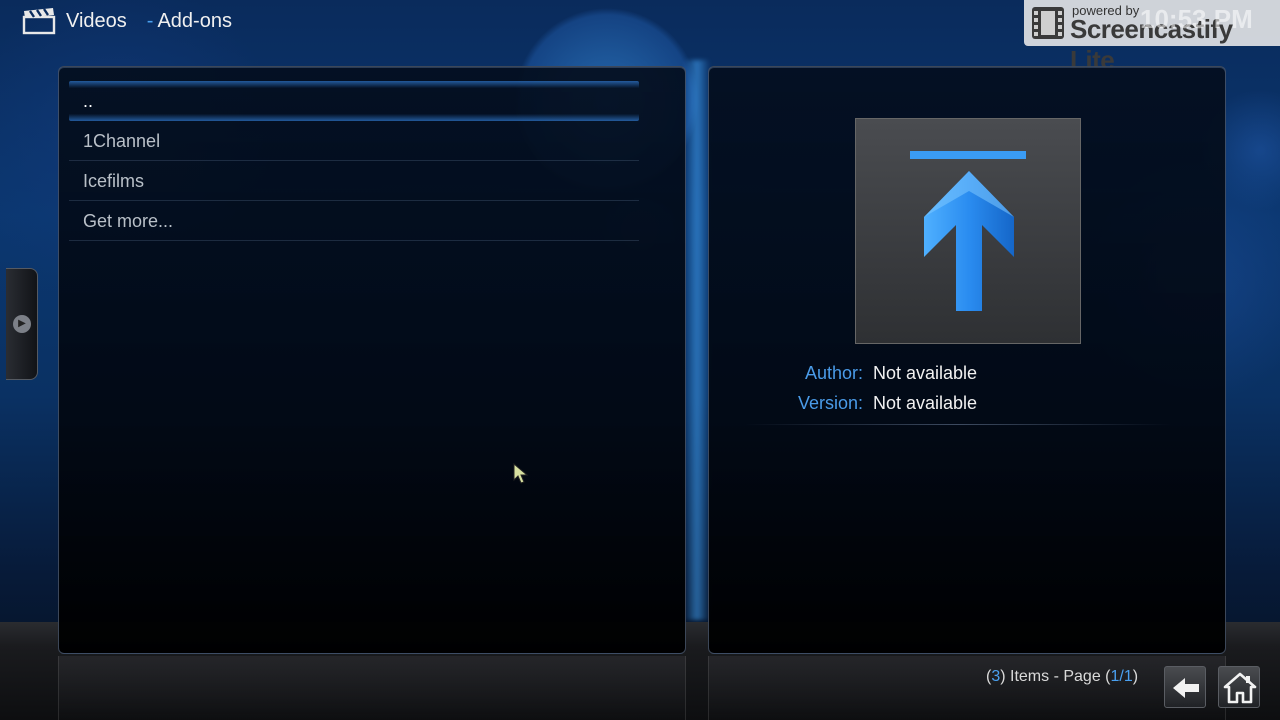 The image size is (1280, 720). I want to click on author-label: Author:, so click(833, 373).